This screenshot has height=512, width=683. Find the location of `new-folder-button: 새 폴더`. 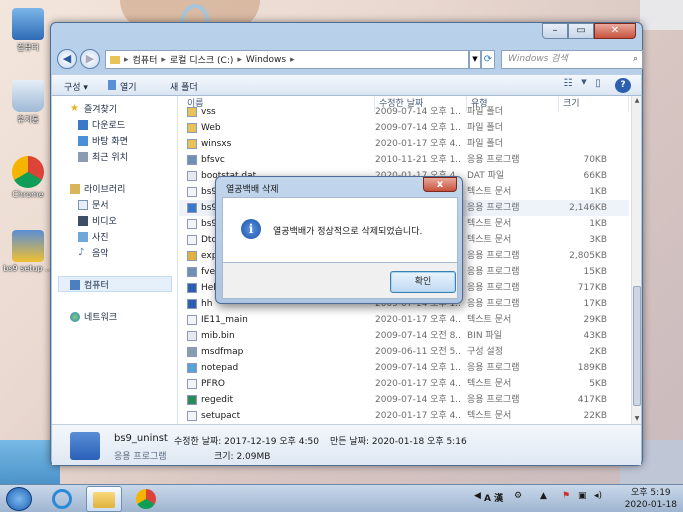

new-folder-button: 새 폴더 is located at coordinates (184, 86).